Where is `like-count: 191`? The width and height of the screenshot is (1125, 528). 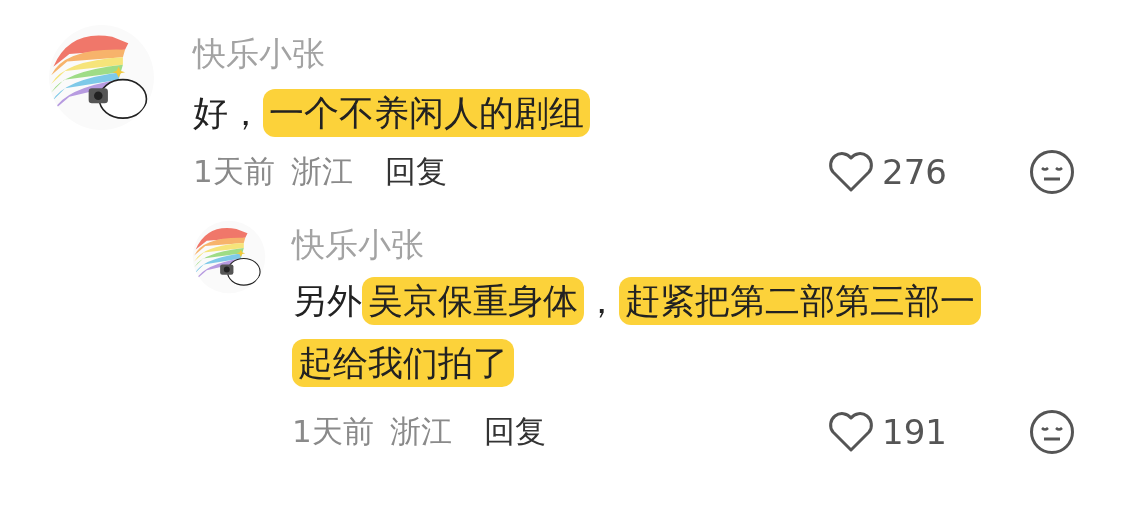
like-count: 191 is located at coordinates (914, 432).